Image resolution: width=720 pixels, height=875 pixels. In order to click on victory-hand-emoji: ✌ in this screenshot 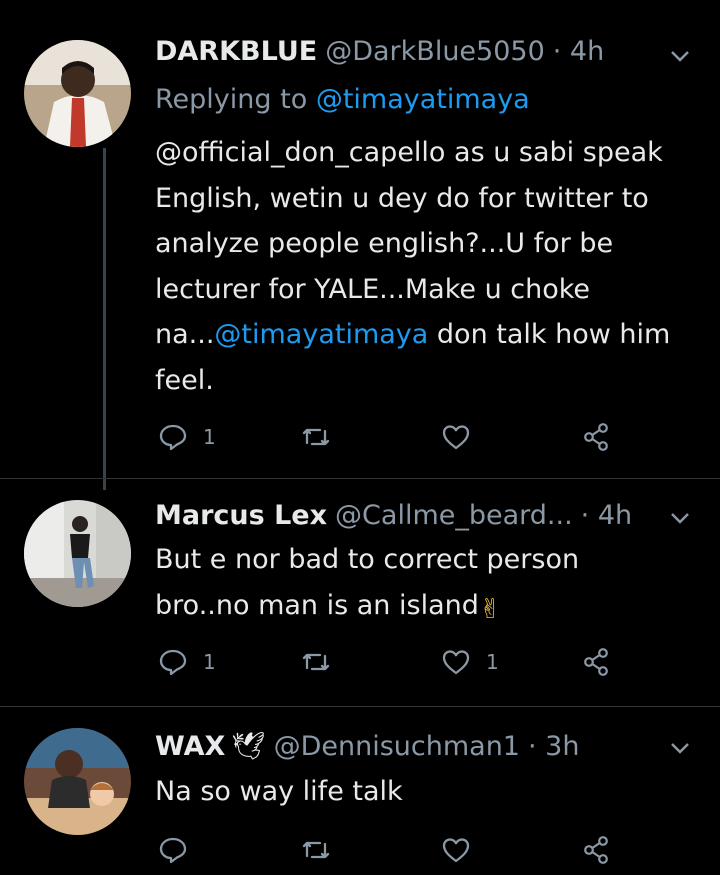, I will do `click(490, 609)`.